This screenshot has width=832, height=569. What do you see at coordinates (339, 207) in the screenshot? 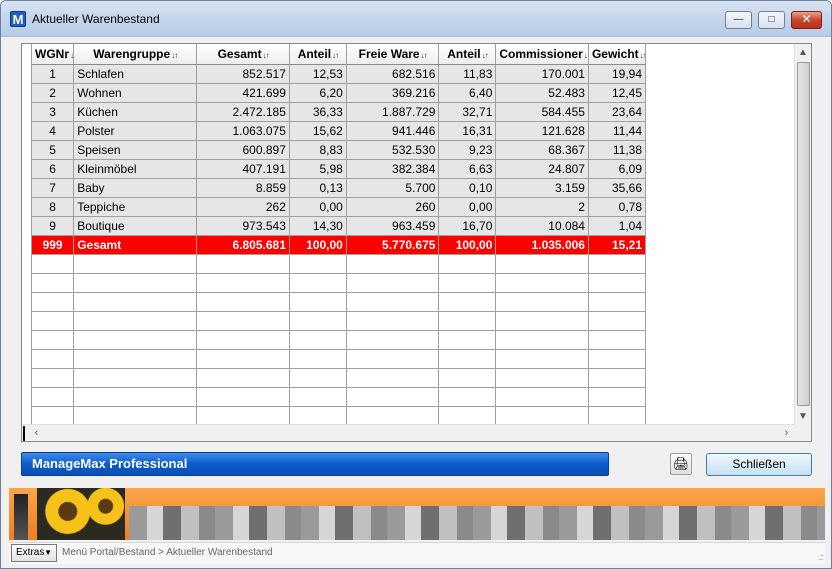
I see `table-row: 8 Teppiche 262 0,00 260 0,00 2 0,78` at bounding box center [339, 207].